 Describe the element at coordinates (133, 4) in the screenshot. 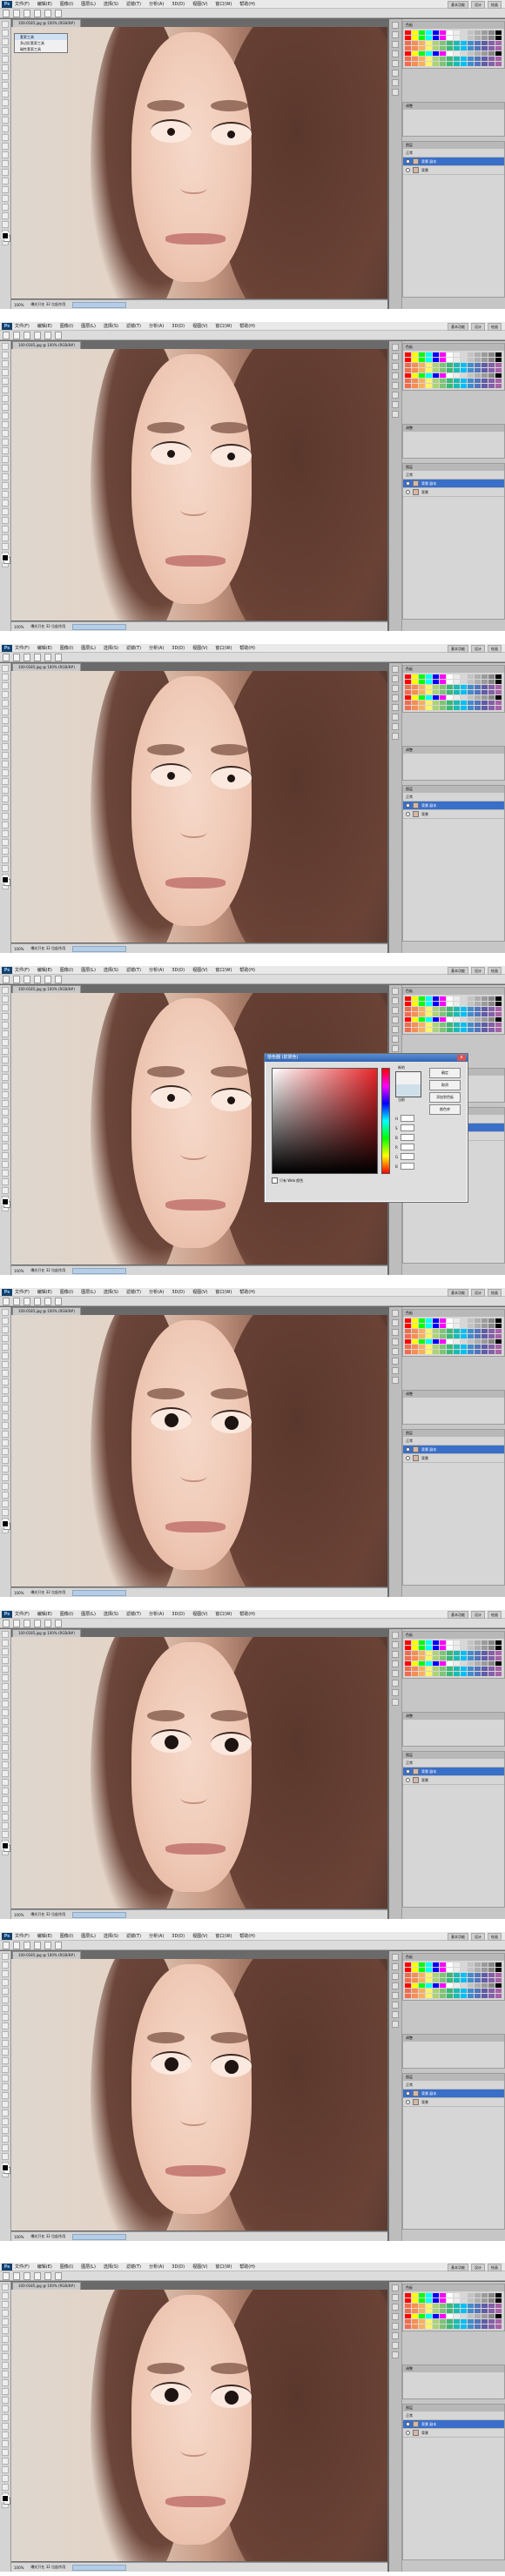

I see `menu-item: 滤镜(T)` at that location.